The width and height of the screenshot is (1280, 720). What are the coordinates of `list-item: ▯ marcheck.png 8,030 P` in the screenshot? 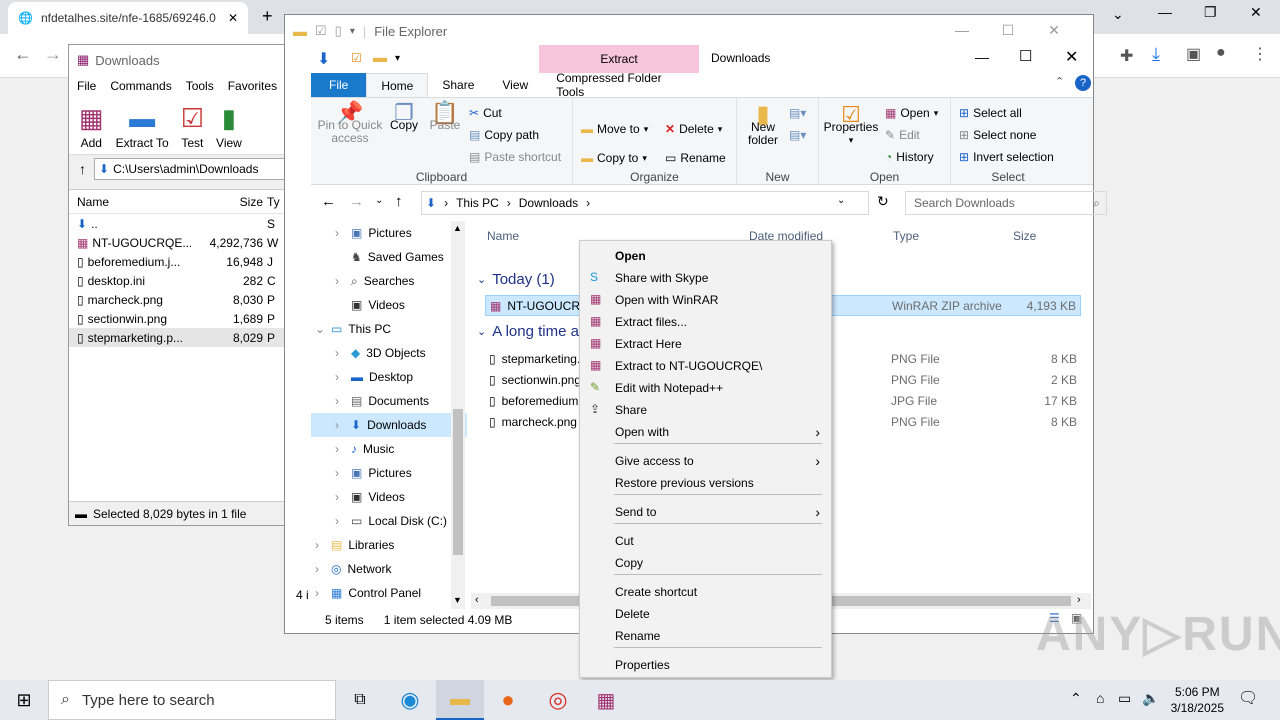 It's located at (177, 299).